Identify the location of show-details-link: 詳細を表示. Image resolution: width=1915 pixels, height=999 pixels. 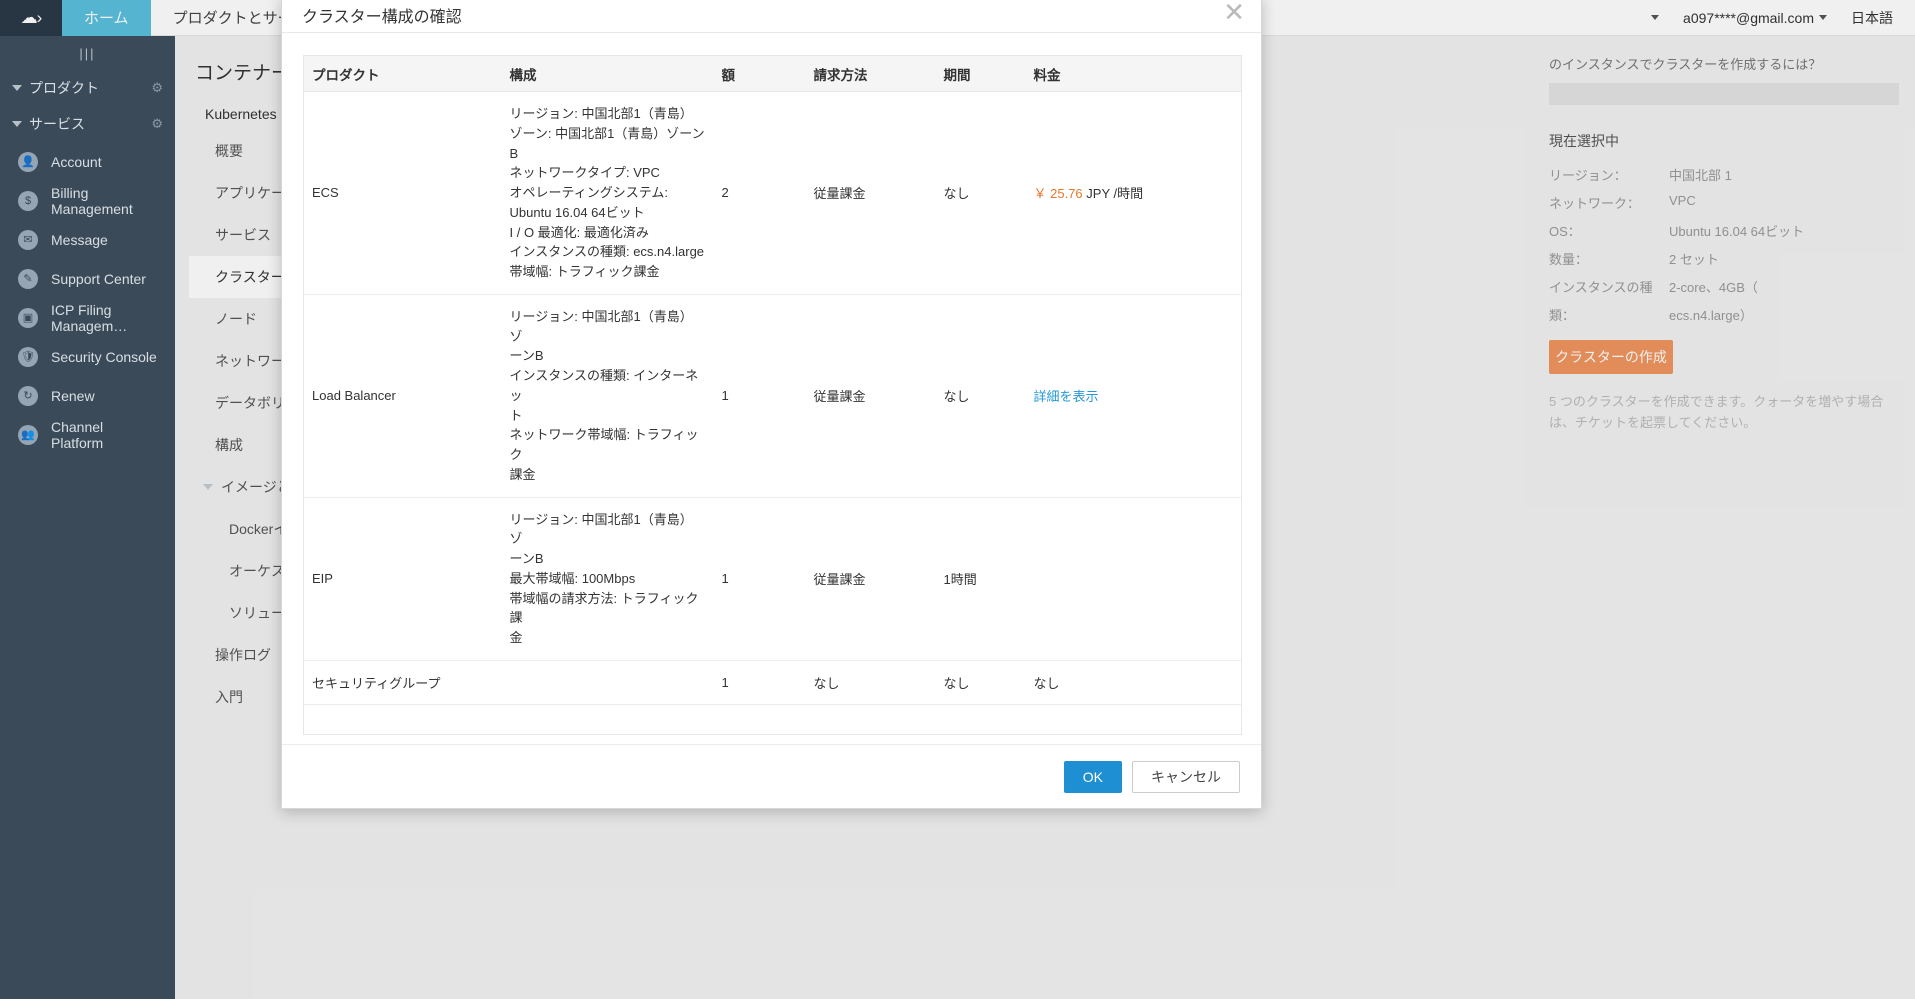
(1066, 396).